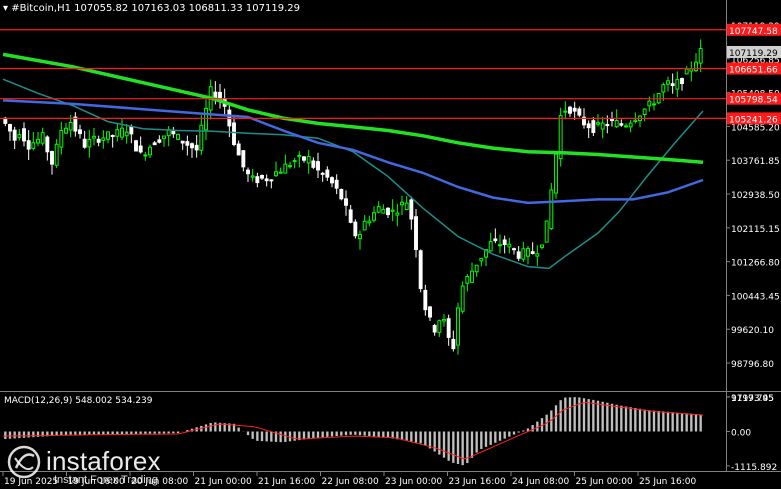 The height and width of the screenshot is (489, 781). What do you see at coordinates (755, 162) in the screenshot?
I see `price-tick-label: 103761.85` at bounding box center [755, 162].